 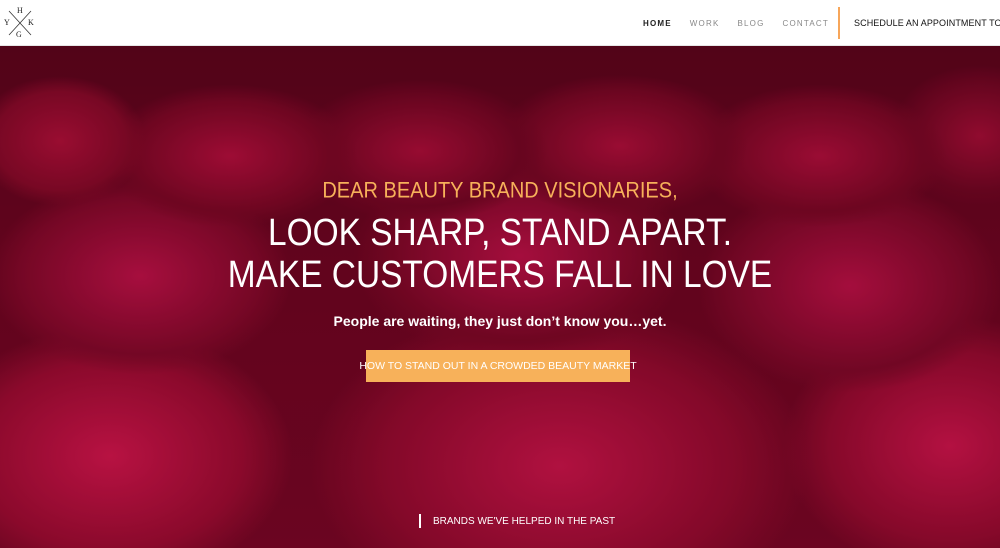 What do you see at coordinates (19, 34) in the screenshot?
I see `logo-letter-bottom: G` at bounding box center [19, 34].